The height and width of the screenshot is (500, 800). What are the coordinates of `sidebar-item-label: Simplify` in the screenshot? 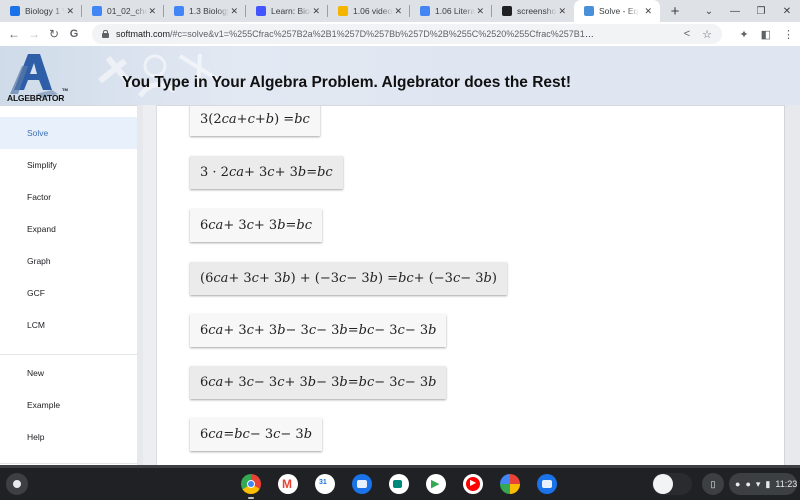 It's located at (42, 165).